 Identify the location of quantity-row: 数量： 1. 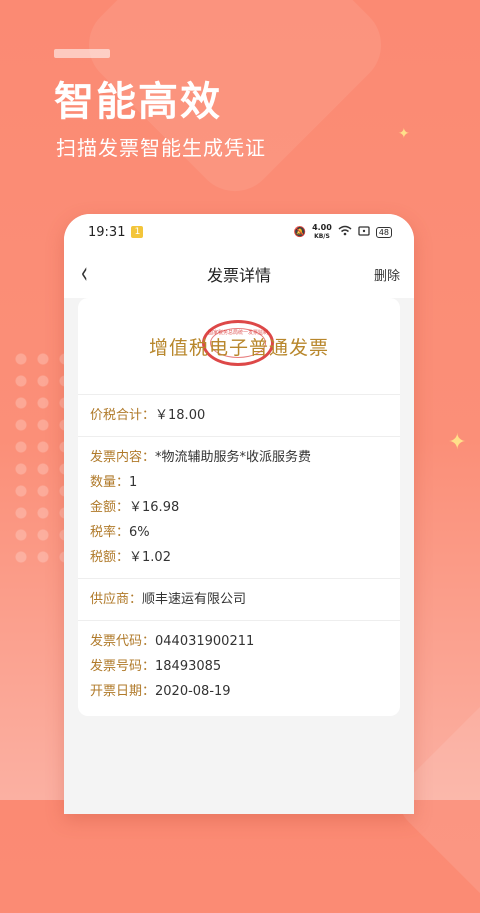
(239, 482).